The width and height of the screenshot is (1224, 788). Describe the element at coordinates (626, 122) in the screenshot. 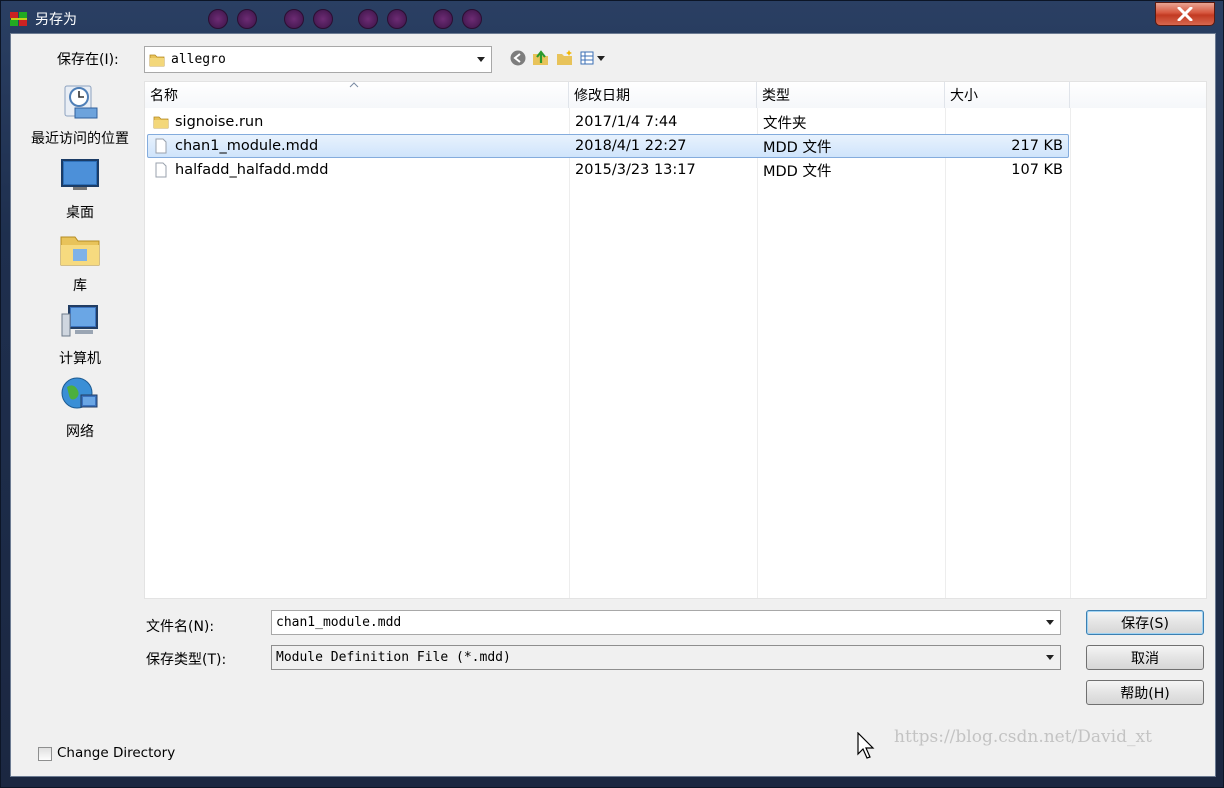

I see `file-date: 2017/1/4 7:44` at that location.